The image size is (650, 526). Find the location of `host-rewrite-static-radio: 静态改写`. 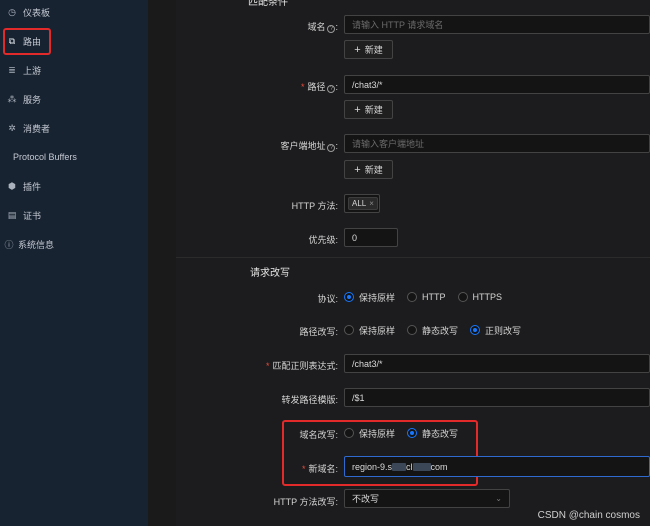

host-rewrite-static-radio: 静态改写 is located at coordinates (432, 433).